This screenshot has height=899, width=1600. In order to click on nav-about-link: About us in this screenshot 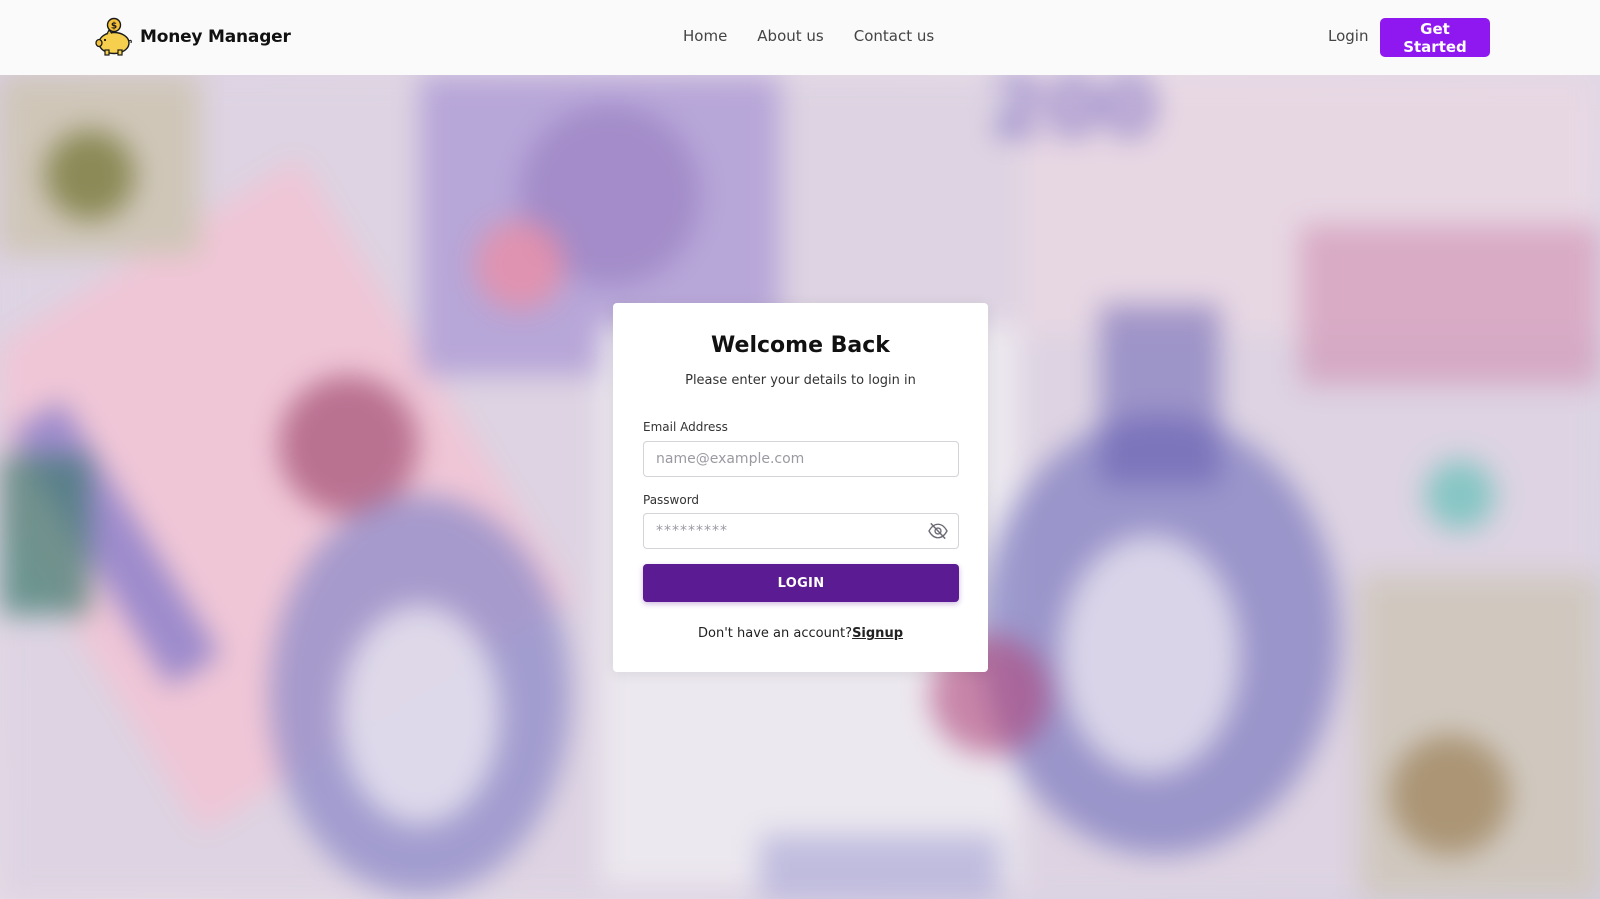, I will do `click(790, 36)`.